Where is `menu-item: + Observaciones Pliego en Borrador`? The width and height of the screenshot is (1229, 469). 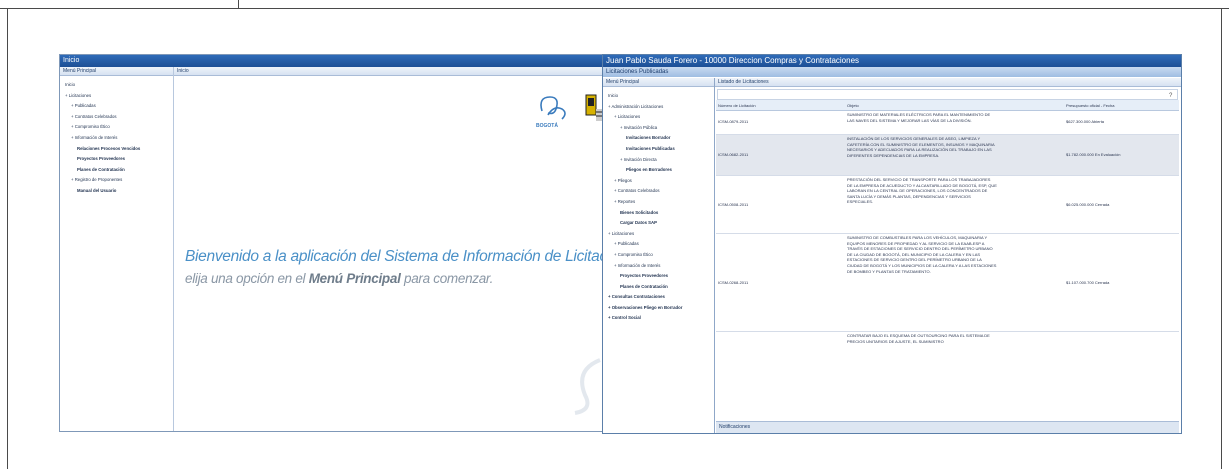 menu-item: + Observaciones Pliego en Borrador is located at coordinates (659, 308).